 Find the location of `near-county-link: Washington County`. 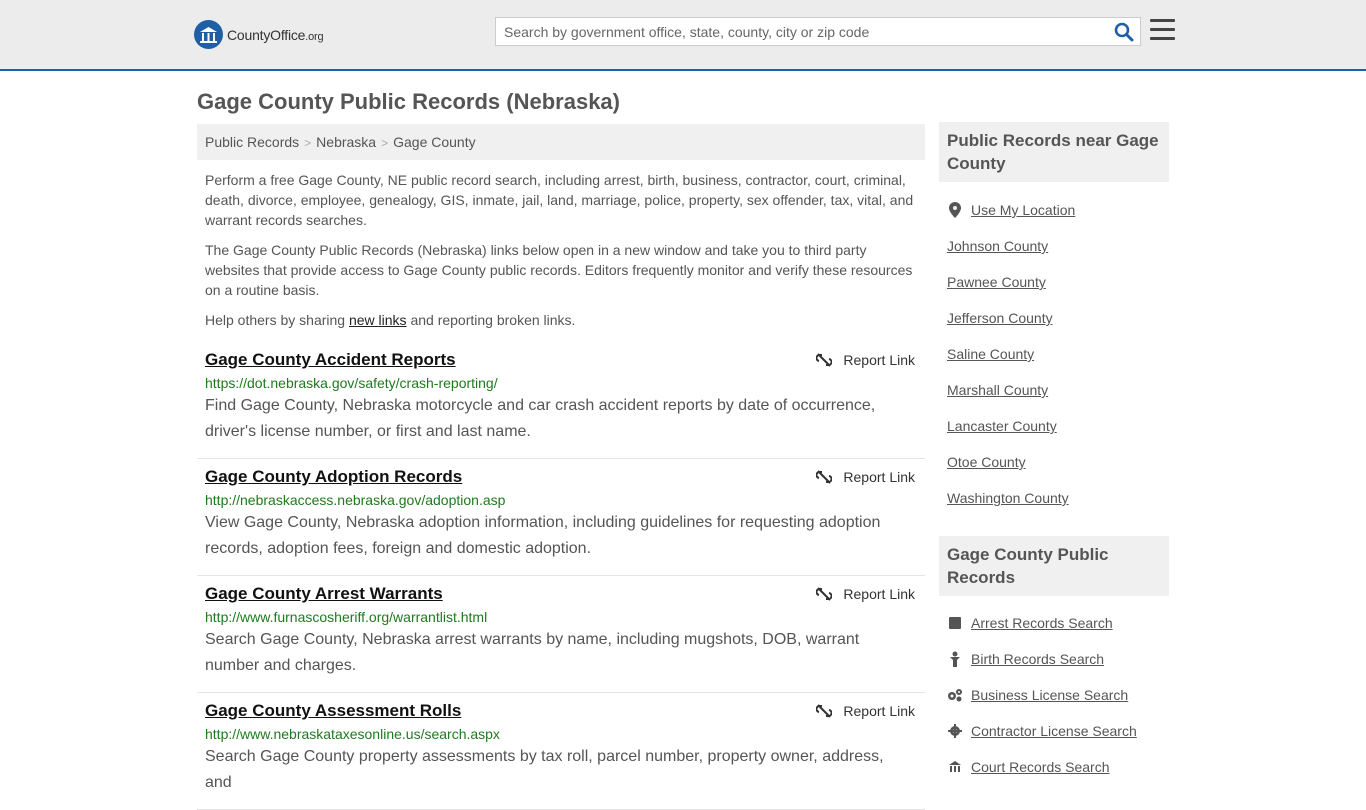

near-county-link: Washington County is located at coordinates (1058, 498).